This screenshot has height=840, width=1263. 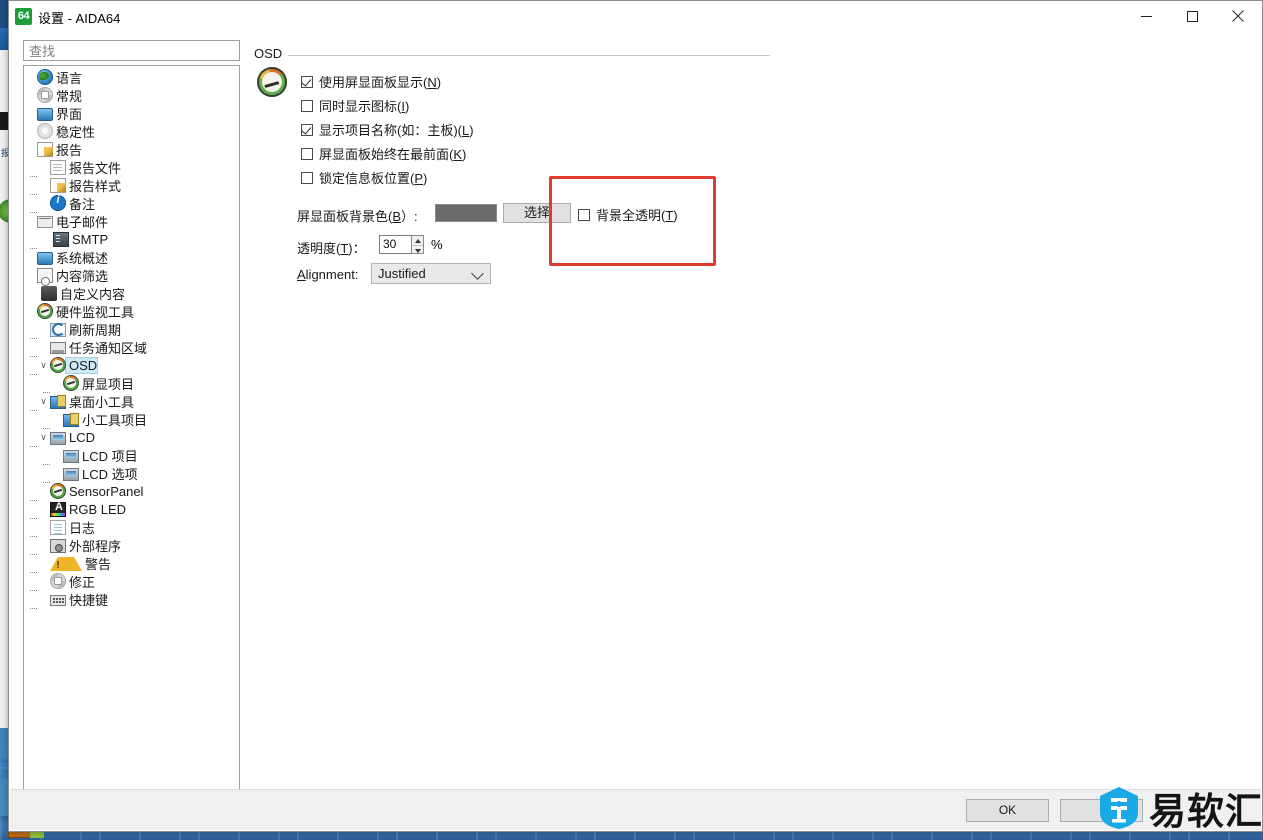 I want to click on sidebar-item-label: LCD 选项, so click(x=110, y=474).